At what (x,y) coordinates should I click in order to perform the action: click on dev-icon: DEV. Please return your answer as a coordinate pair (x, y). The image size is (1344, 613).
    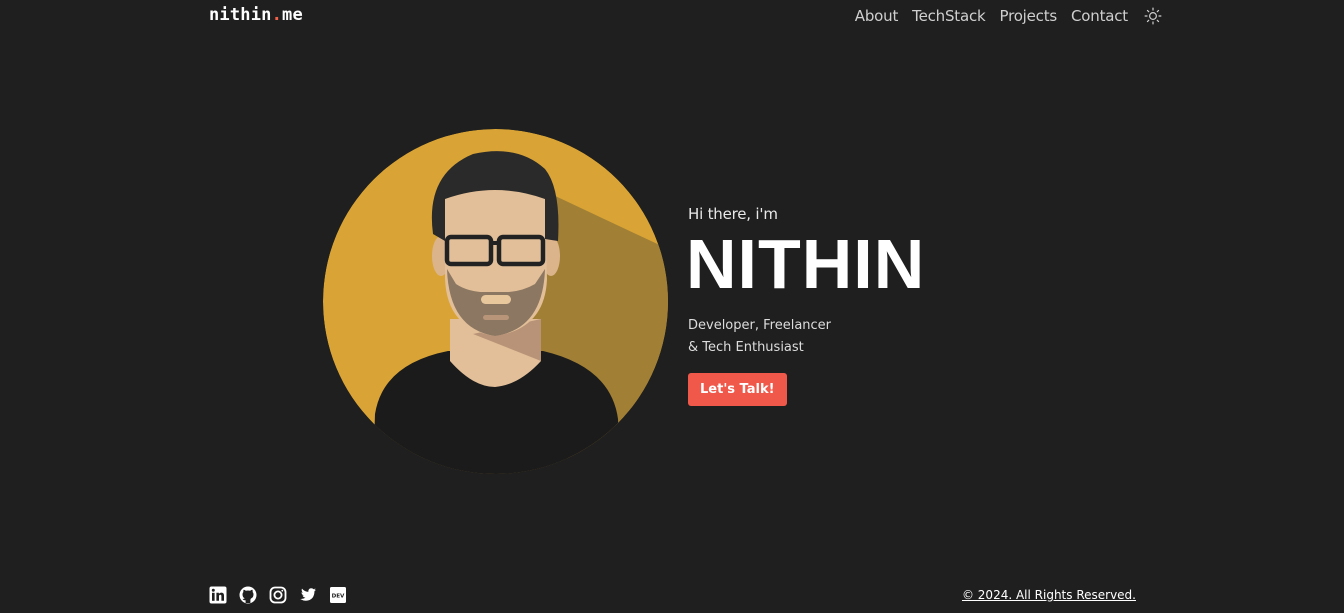
    Looking at the image, I should click on (338, 595).